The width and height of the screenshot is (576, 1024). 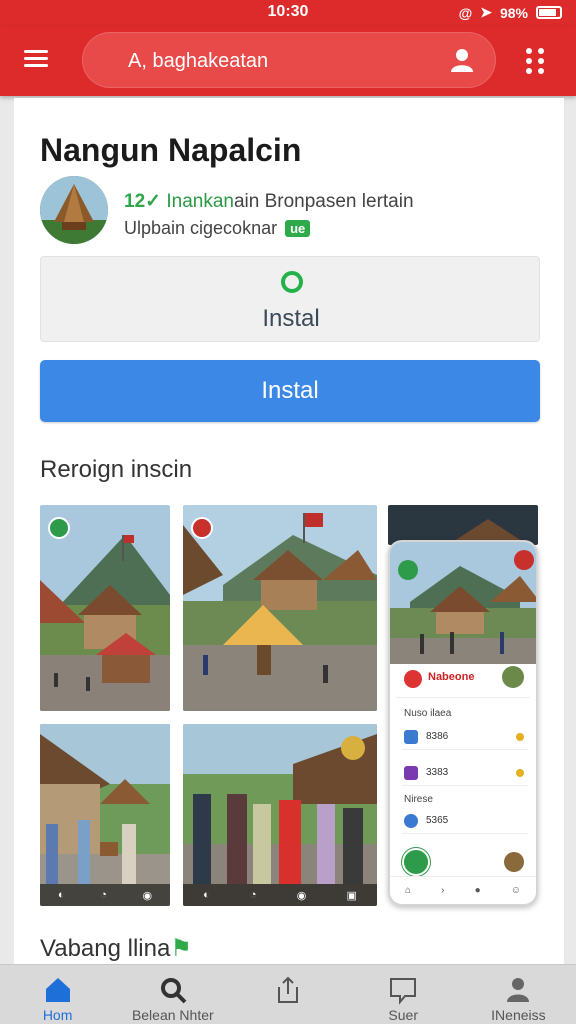 What do you see at coordinates (437, 736) in the screenshot?
I see `list-value: 8386` at bounding box center [437, 736].